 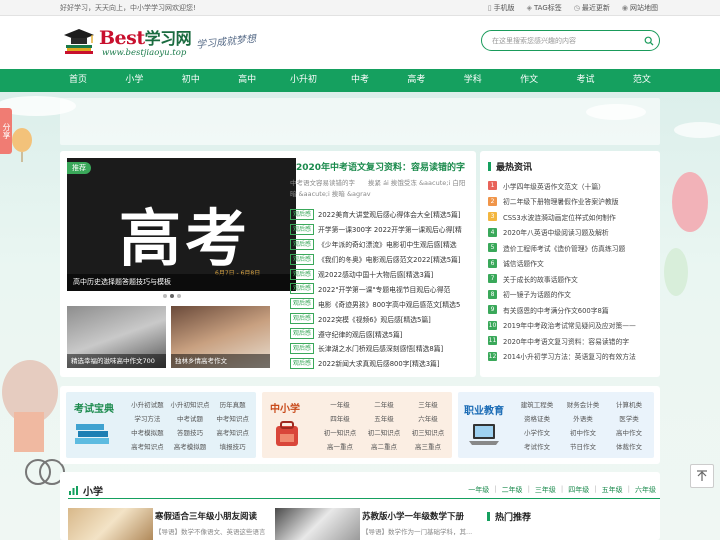 I want to click on list-item: 观后感 长津湖之水门桥观后感深刻感悟[精选8篇], so click(x=379, y=348).